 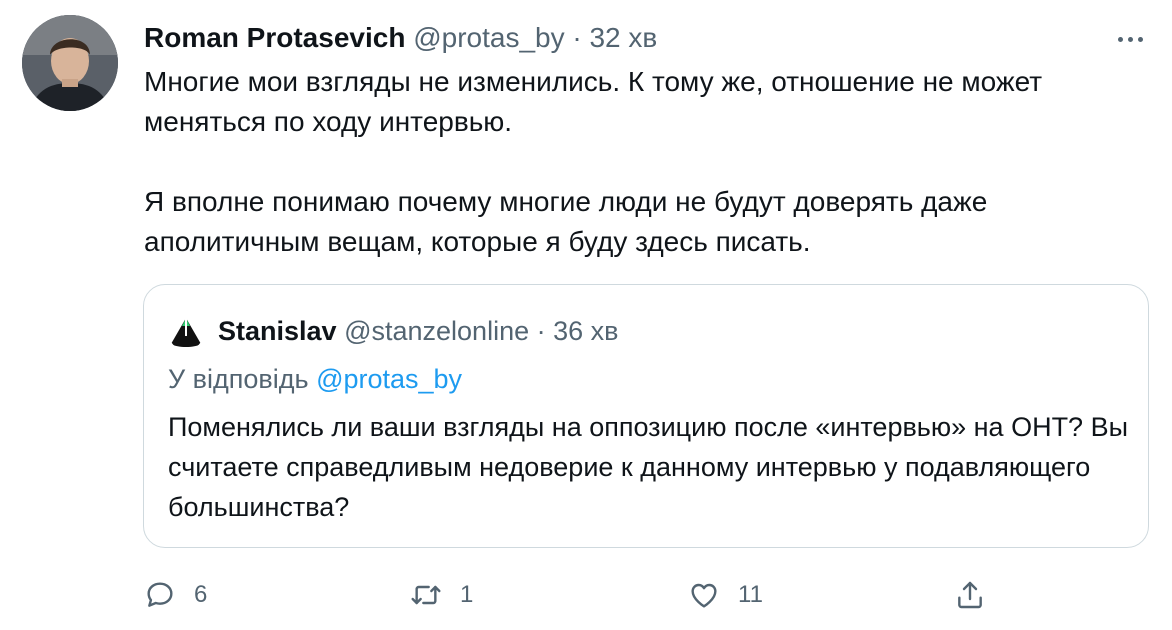 I want to click on reply-prefix: У відповідь, so click(x=238, y=379).